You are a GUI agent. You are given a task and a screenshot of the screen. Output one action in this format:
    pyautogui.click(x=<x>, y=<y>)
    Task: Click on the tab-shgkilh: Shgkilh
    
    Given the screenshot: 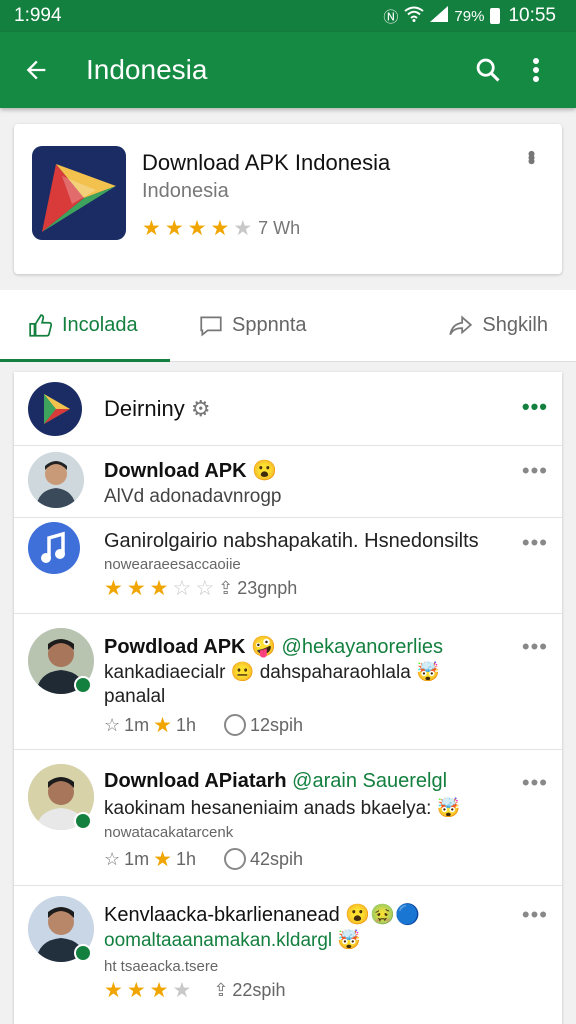 What is the action you would take?
    pyautogui.click(x=511, y=326)
    